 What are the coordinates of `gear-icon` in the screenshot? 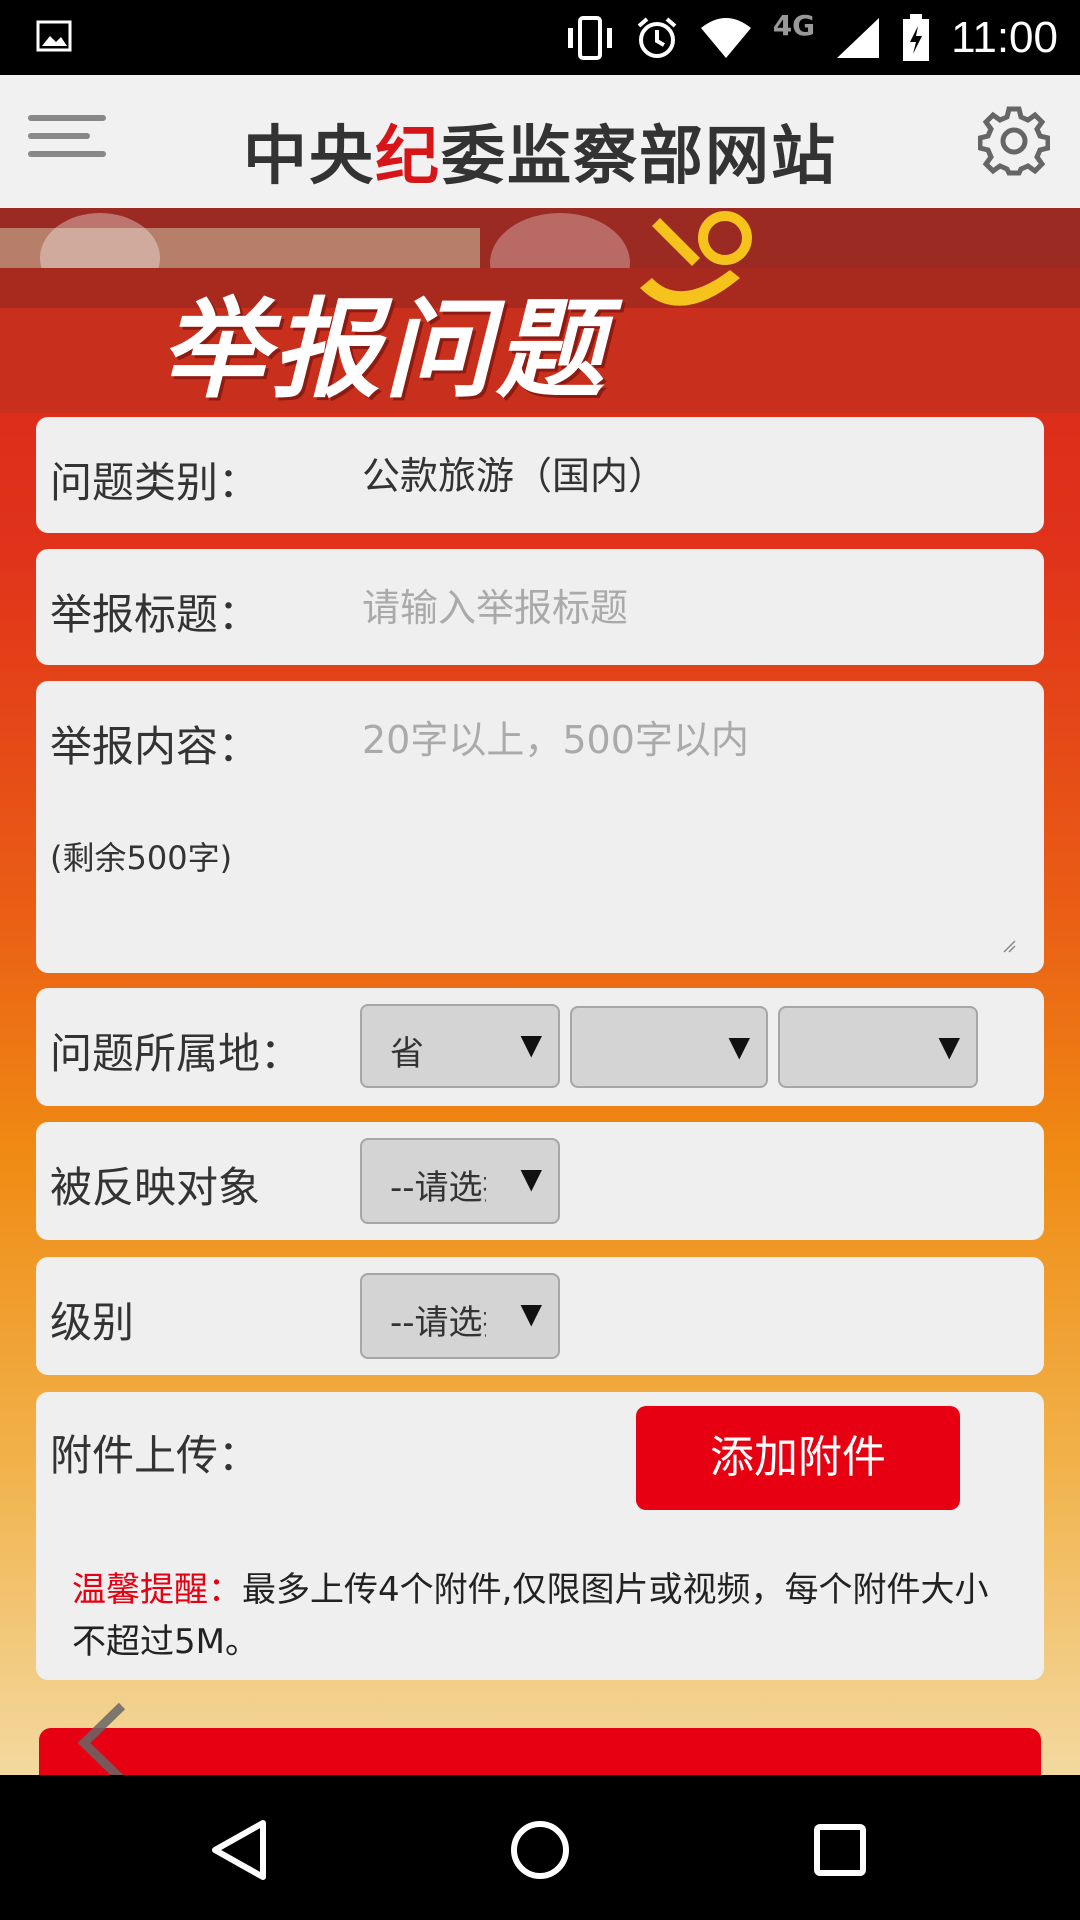 It's located at (1014, 141).